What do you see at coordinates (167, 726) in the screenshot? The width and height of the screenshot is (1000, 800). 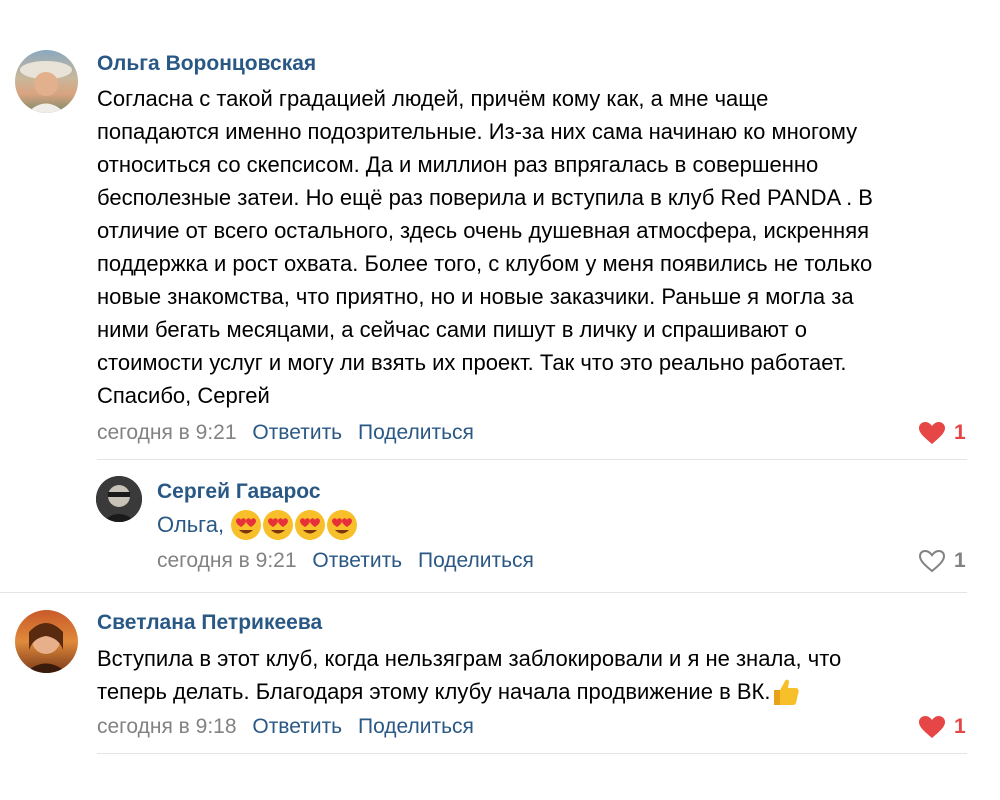 I see `comment-timestamp: сегодня в 9:18` at bounding box center [167, 726].